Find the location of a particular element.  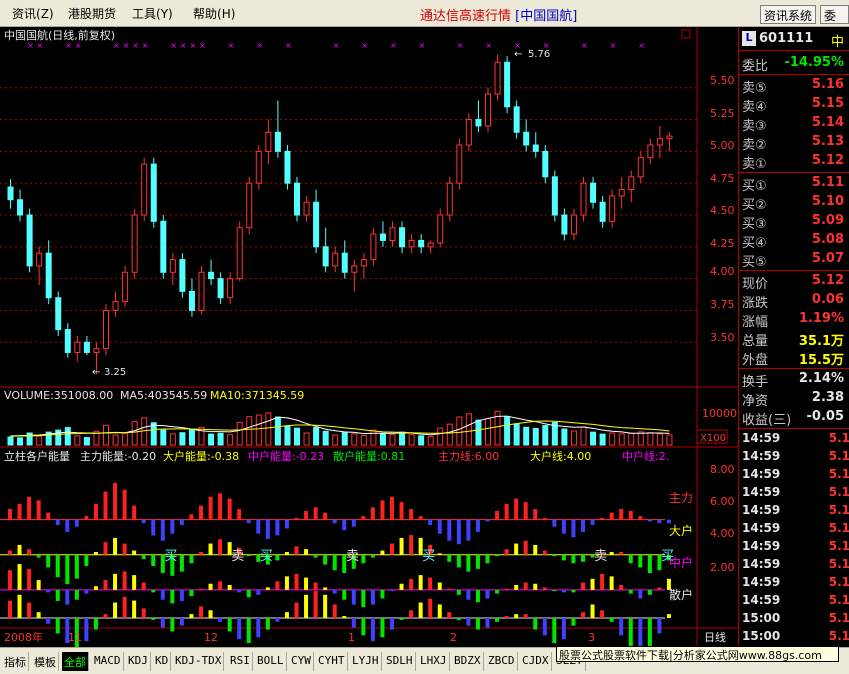

info-system-button: 资讯系统 is located at coordinates (788, 14).